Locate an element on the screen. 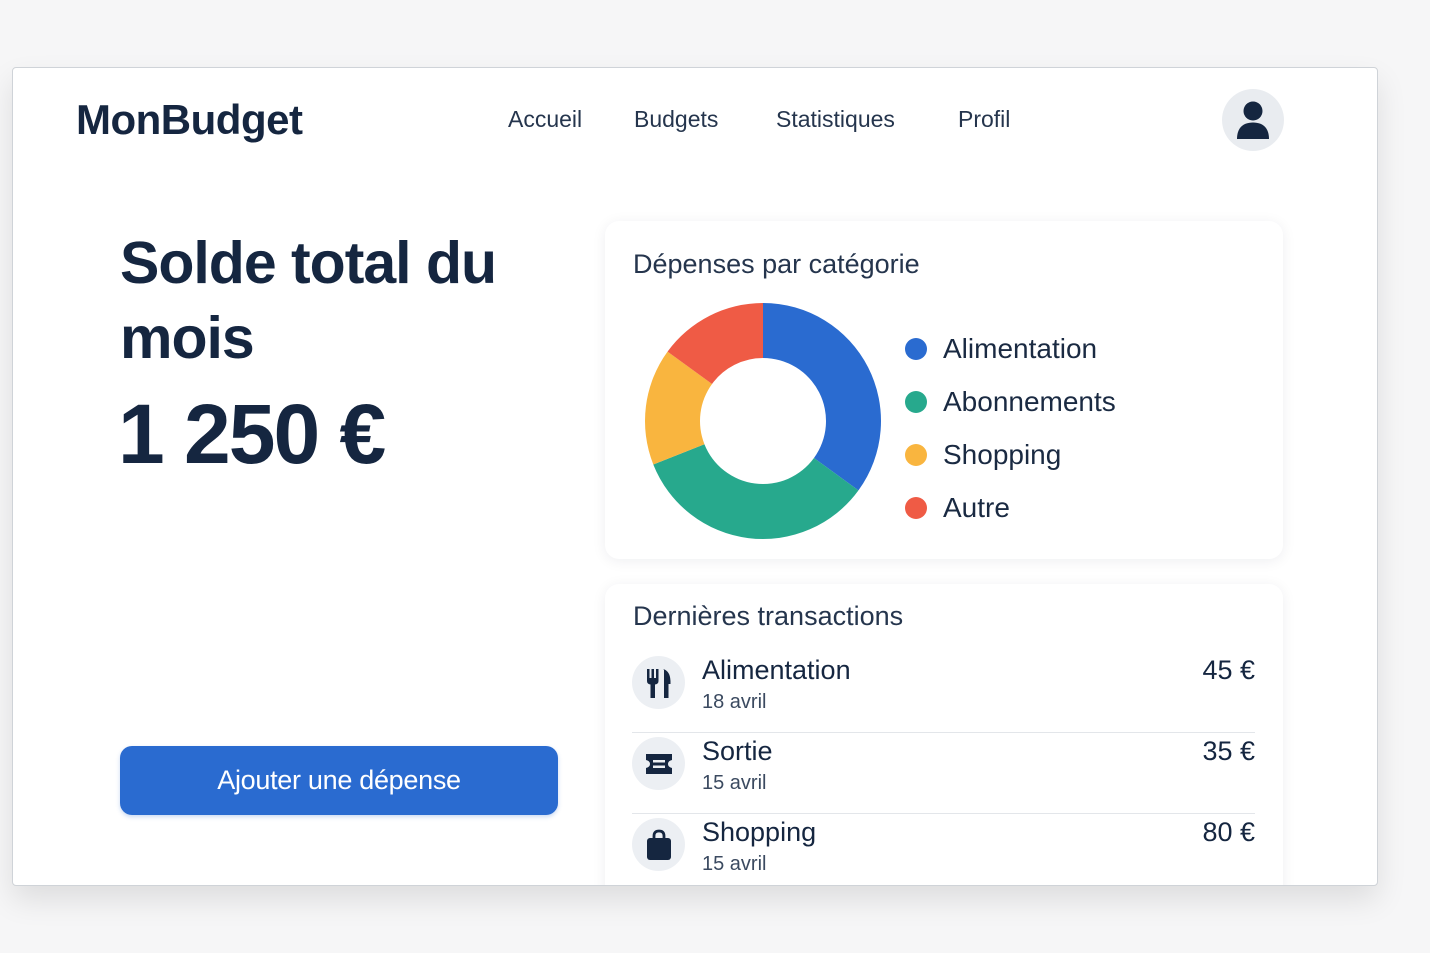 The image size is (1430, 953). transaction-amount: 35 € is located at coordinates (1228, 751).